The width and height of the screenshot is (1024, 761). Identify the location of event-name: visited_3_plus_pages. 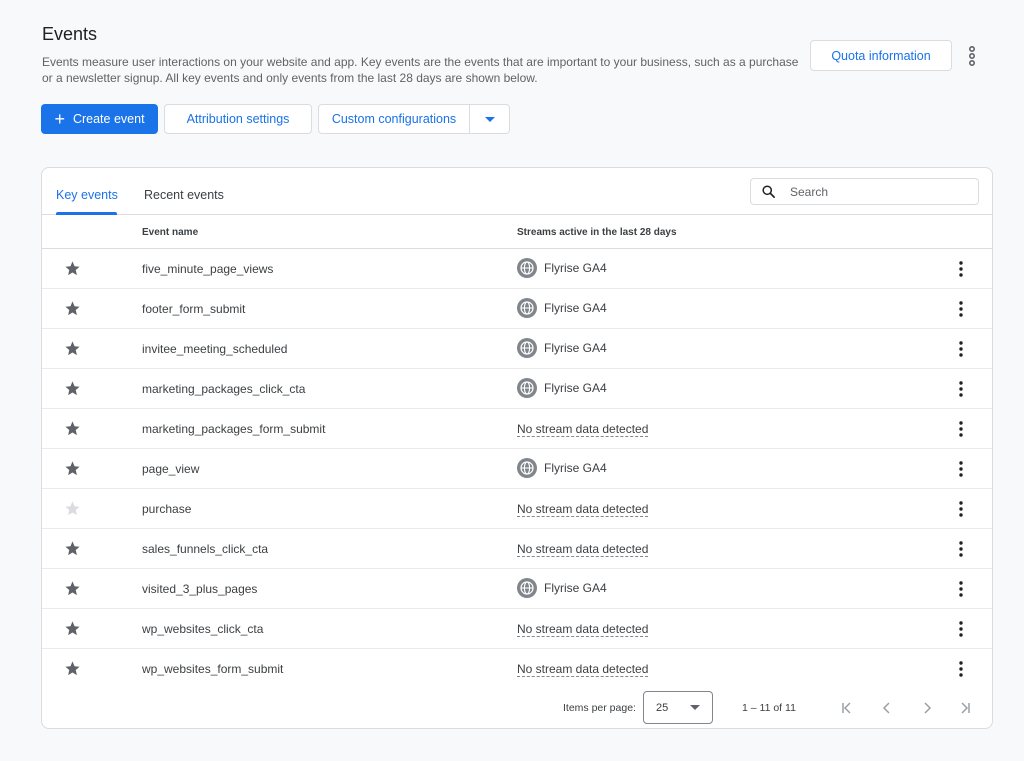
(199, 589).